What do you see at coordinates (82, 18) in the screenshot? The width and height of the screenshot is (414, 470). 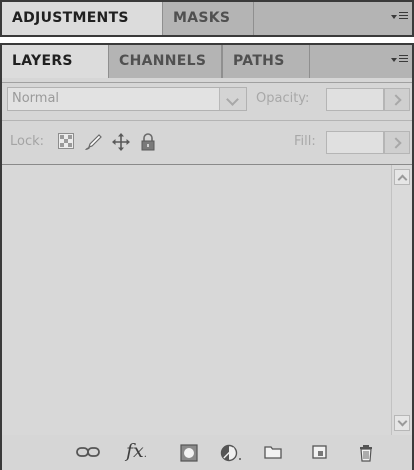 I see `tab-adjustments: ADJUSTMENTS` at bounding box center [82, 18].